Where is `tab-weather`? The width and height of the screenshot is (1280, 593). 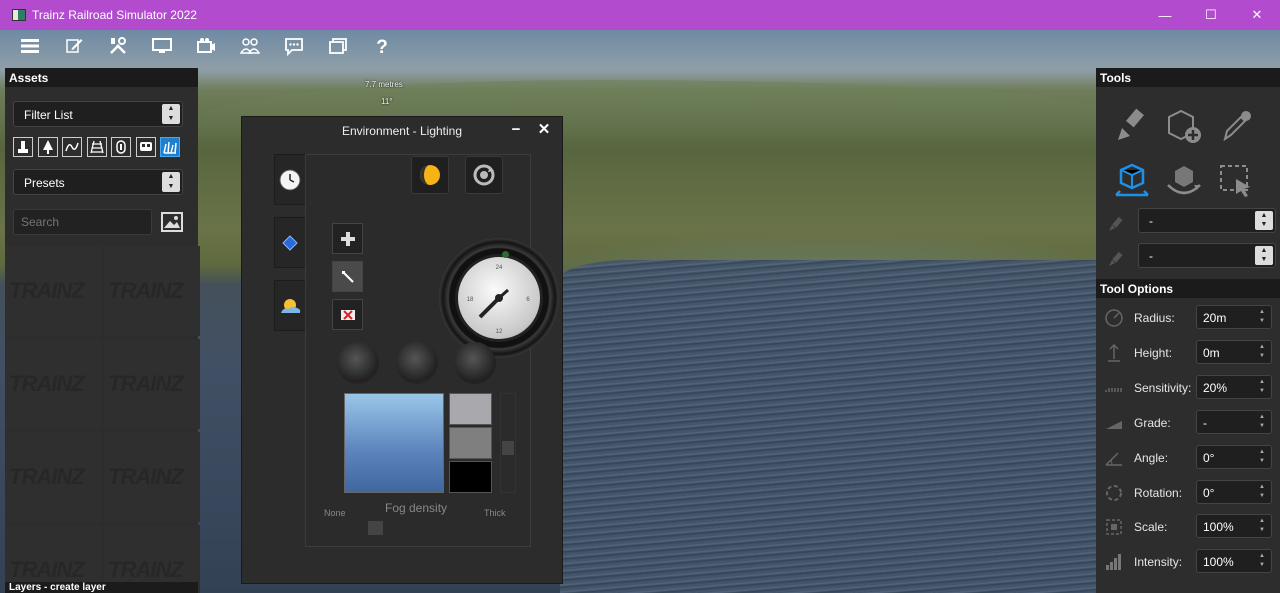 tab-weather is located at coordinates (290, 242).